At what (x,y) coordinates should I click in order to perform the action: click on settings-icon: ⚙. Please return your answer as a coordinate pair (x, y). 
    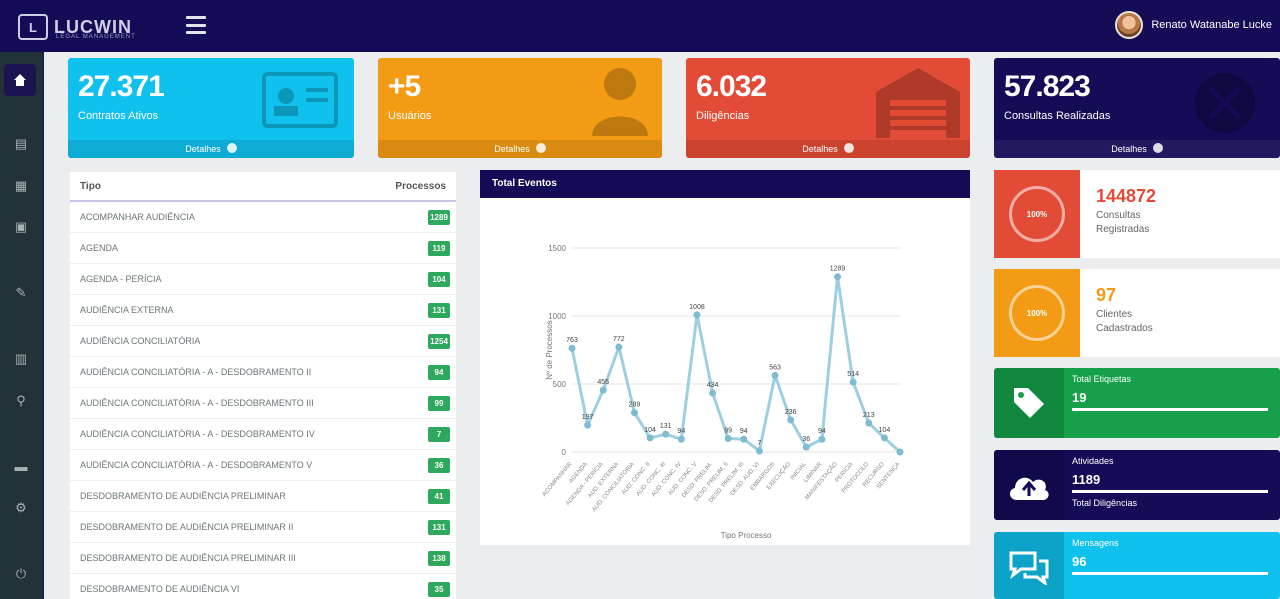
    Looking at the image, I should click on (21, 508).